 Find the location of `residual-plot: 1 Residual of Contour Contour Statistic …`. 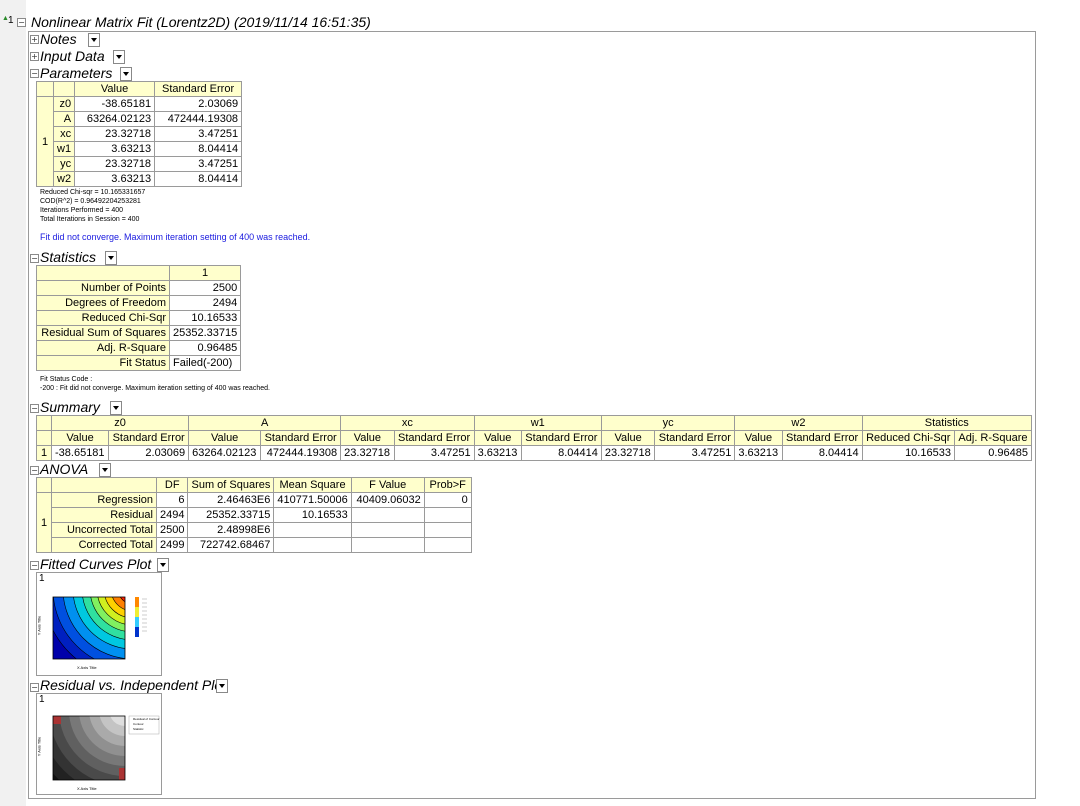

residual-plot: 1 Residual of Contour Contour Statistic … is located at coordinates (99, 744).